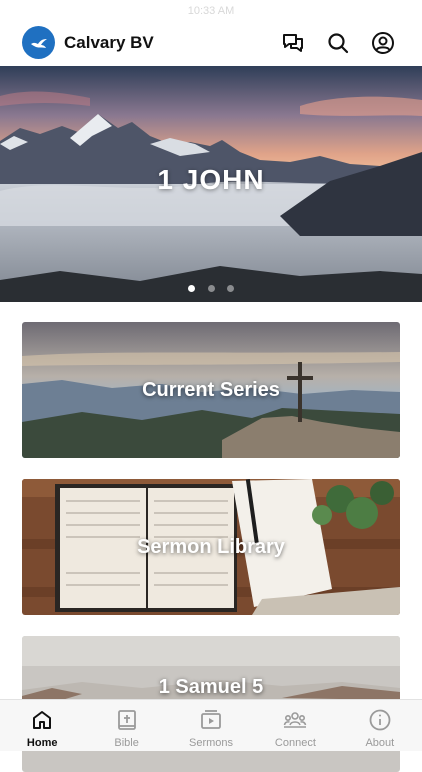 The image size is (422, 772). I want to click on app-logo, so click(38, 42).